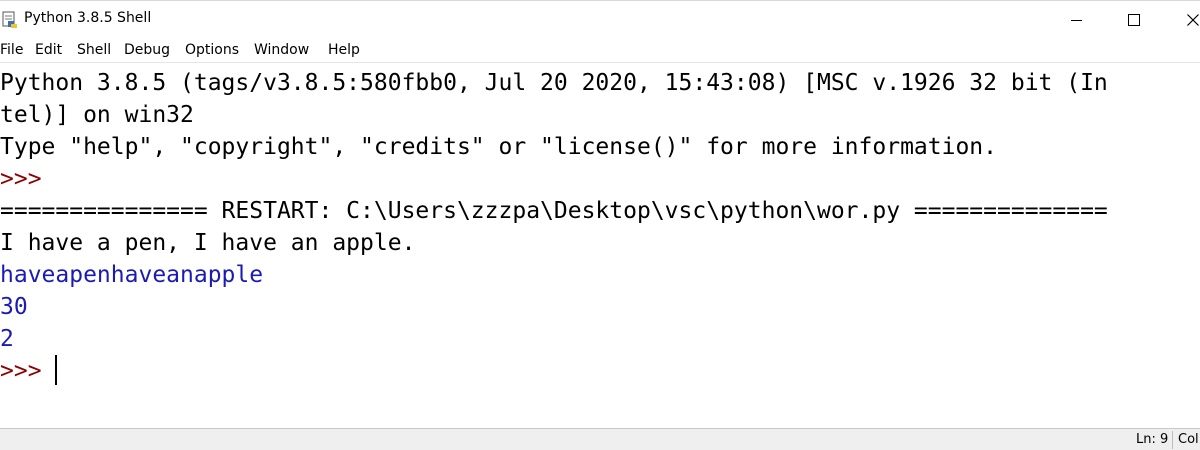 The width and height of the screenshot is (1200, 450). Describe the element at coordinates (1188, 439) in the screenshot. I see `column-indicator: Col` at that location.